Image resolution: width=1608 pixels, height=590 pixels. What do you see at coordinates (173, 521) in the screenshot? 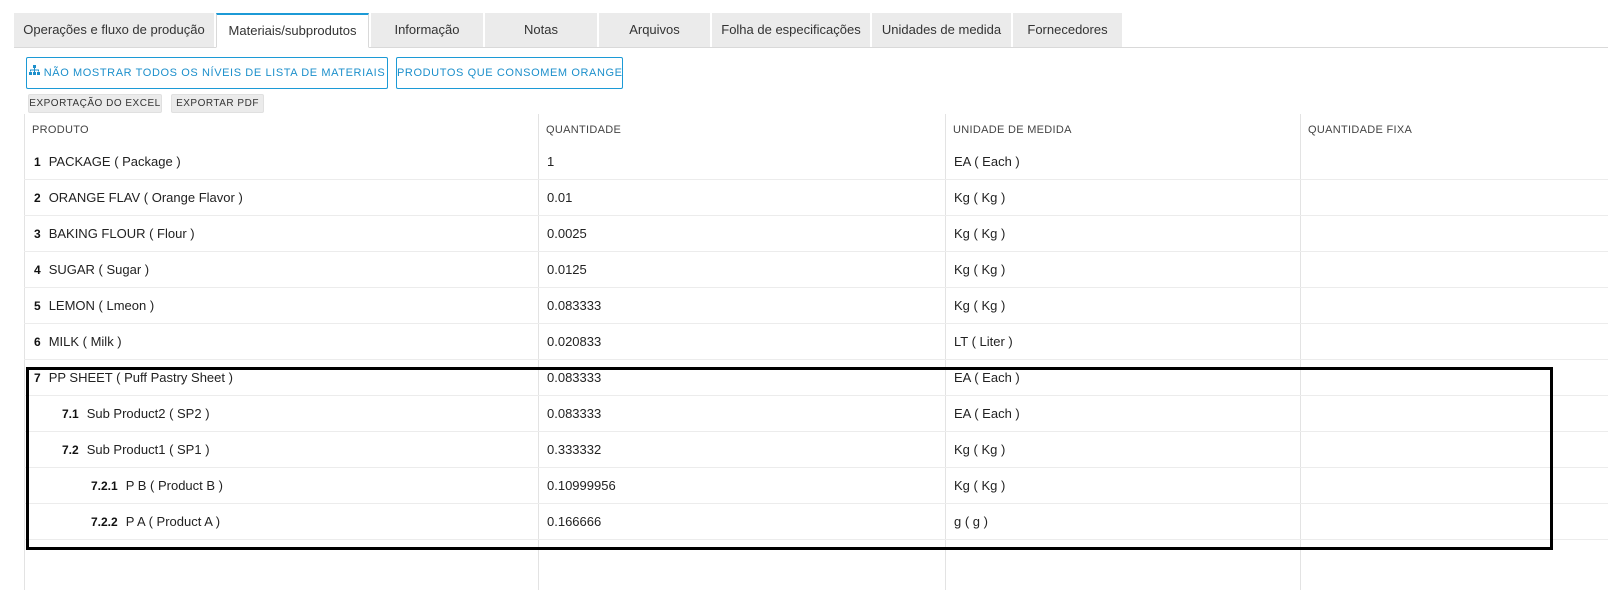
I see `product-name: P A ( Product A )` at bounding box center [173, 521].